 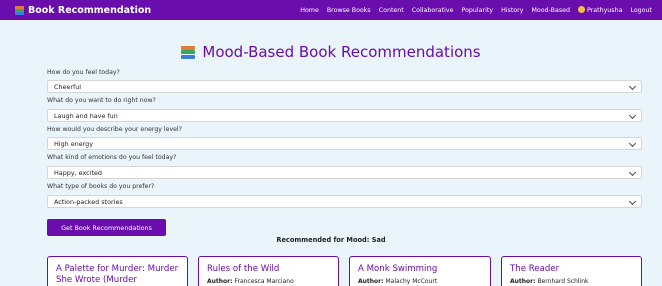 What do you see at coordinates (341, 52) in the screenshot?
I see `page-title: Mood-Based Book Recommendations` at bounding box center [341, 52].